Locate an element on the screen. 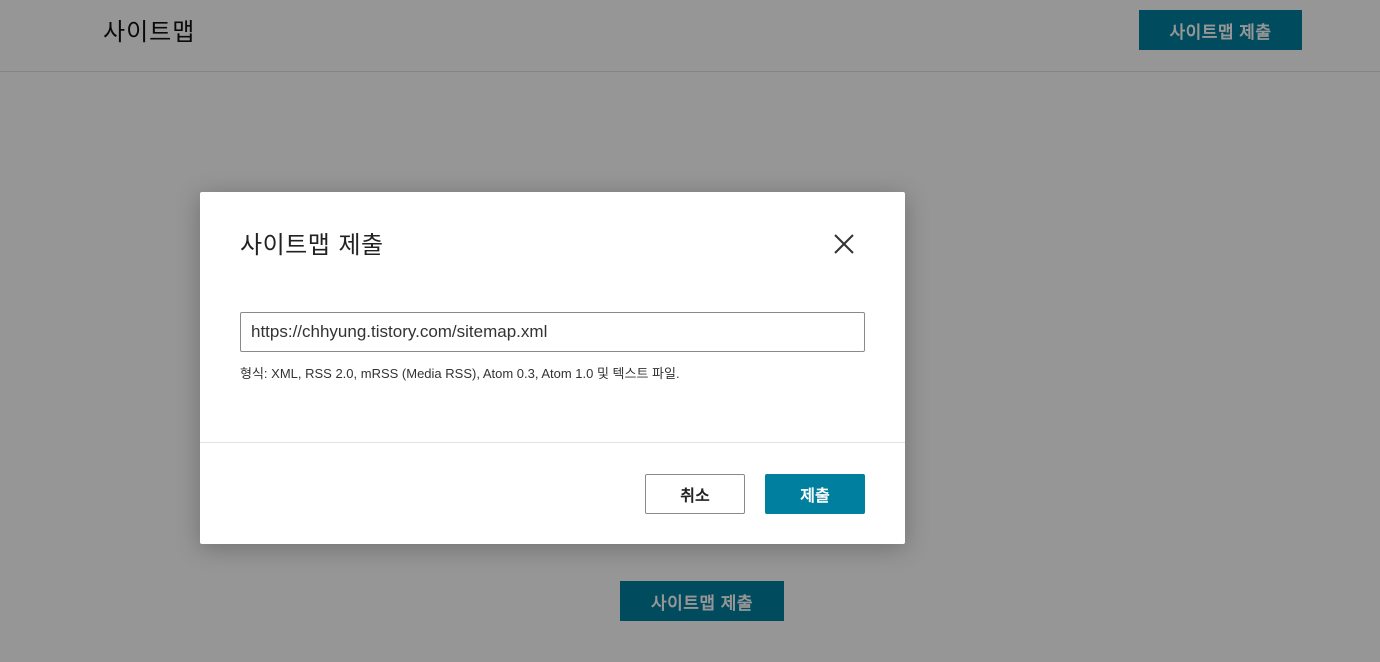  dialog-title: 사이트맵 제출 is located at coordinates (312, 245).